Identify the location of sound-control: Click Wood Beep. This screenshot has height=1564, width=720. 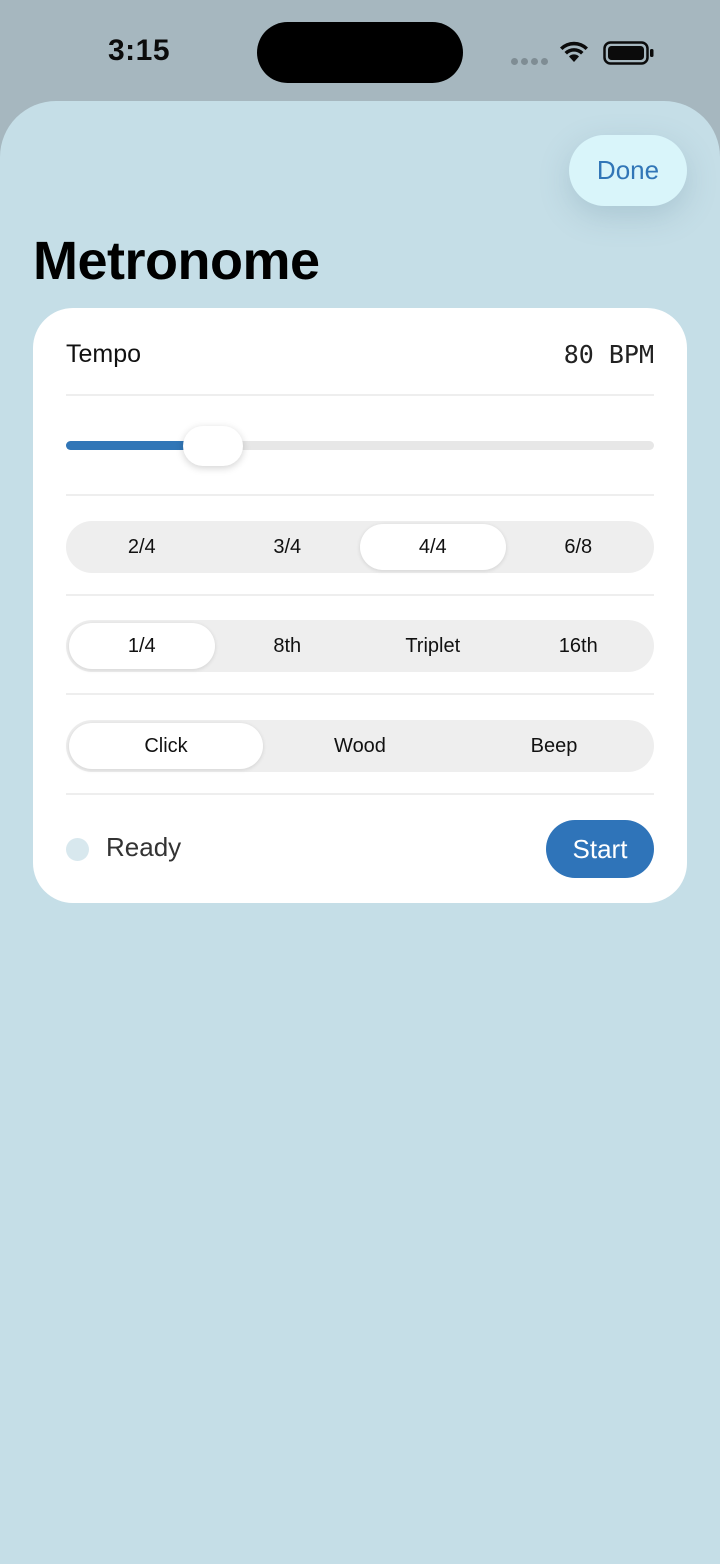
(360, 746).